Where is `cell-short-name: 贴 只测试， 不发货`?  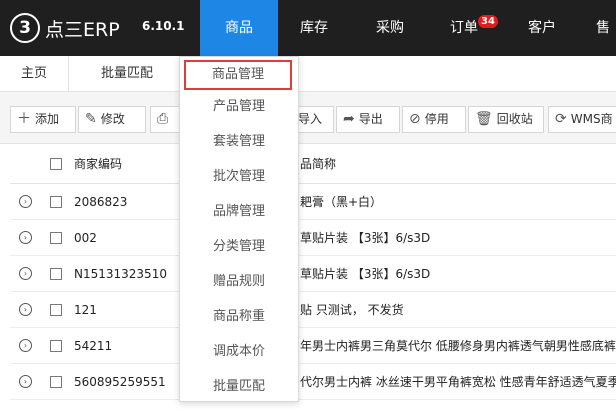
cell-short-name: 贴 只测试， 不发货 is located at coordinates (352, 310).